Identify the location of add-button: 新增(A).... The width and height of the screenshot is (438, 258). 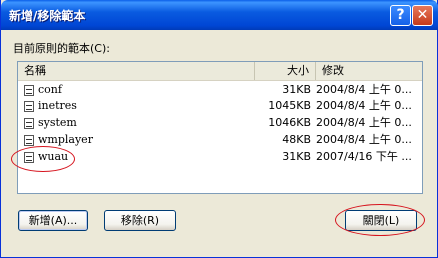
(53, 220).